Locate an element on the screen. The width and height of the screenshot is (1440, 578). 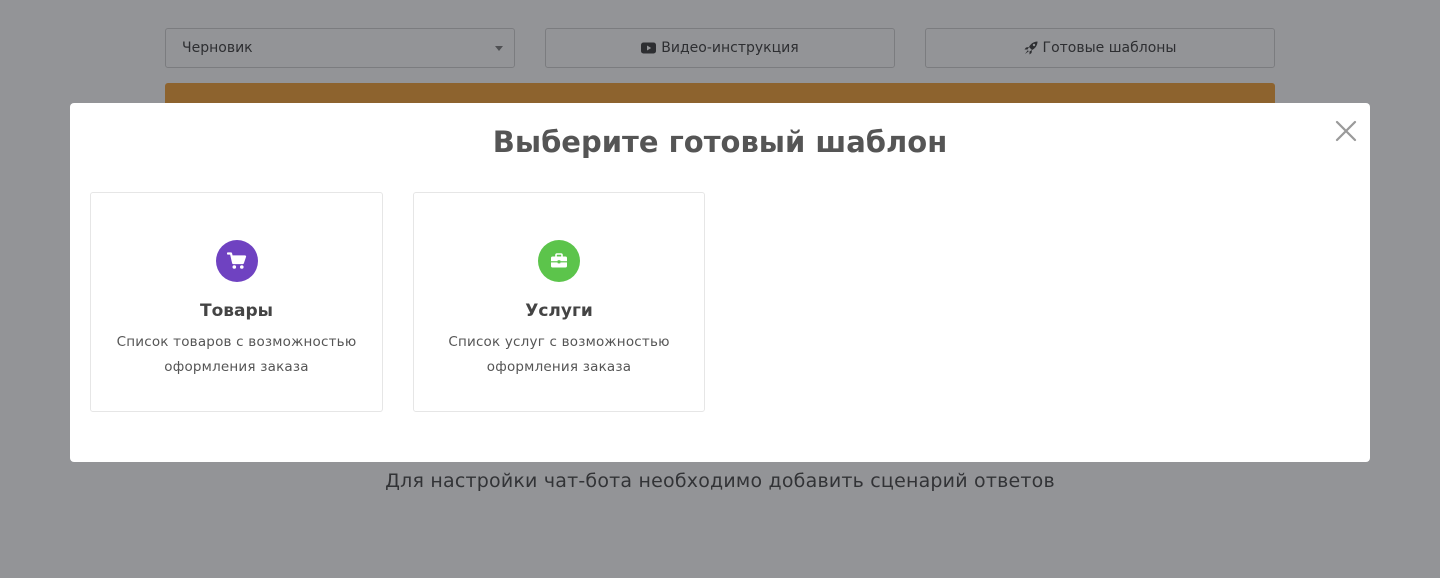
briefcase-icon is located at coordinates (559, 261).